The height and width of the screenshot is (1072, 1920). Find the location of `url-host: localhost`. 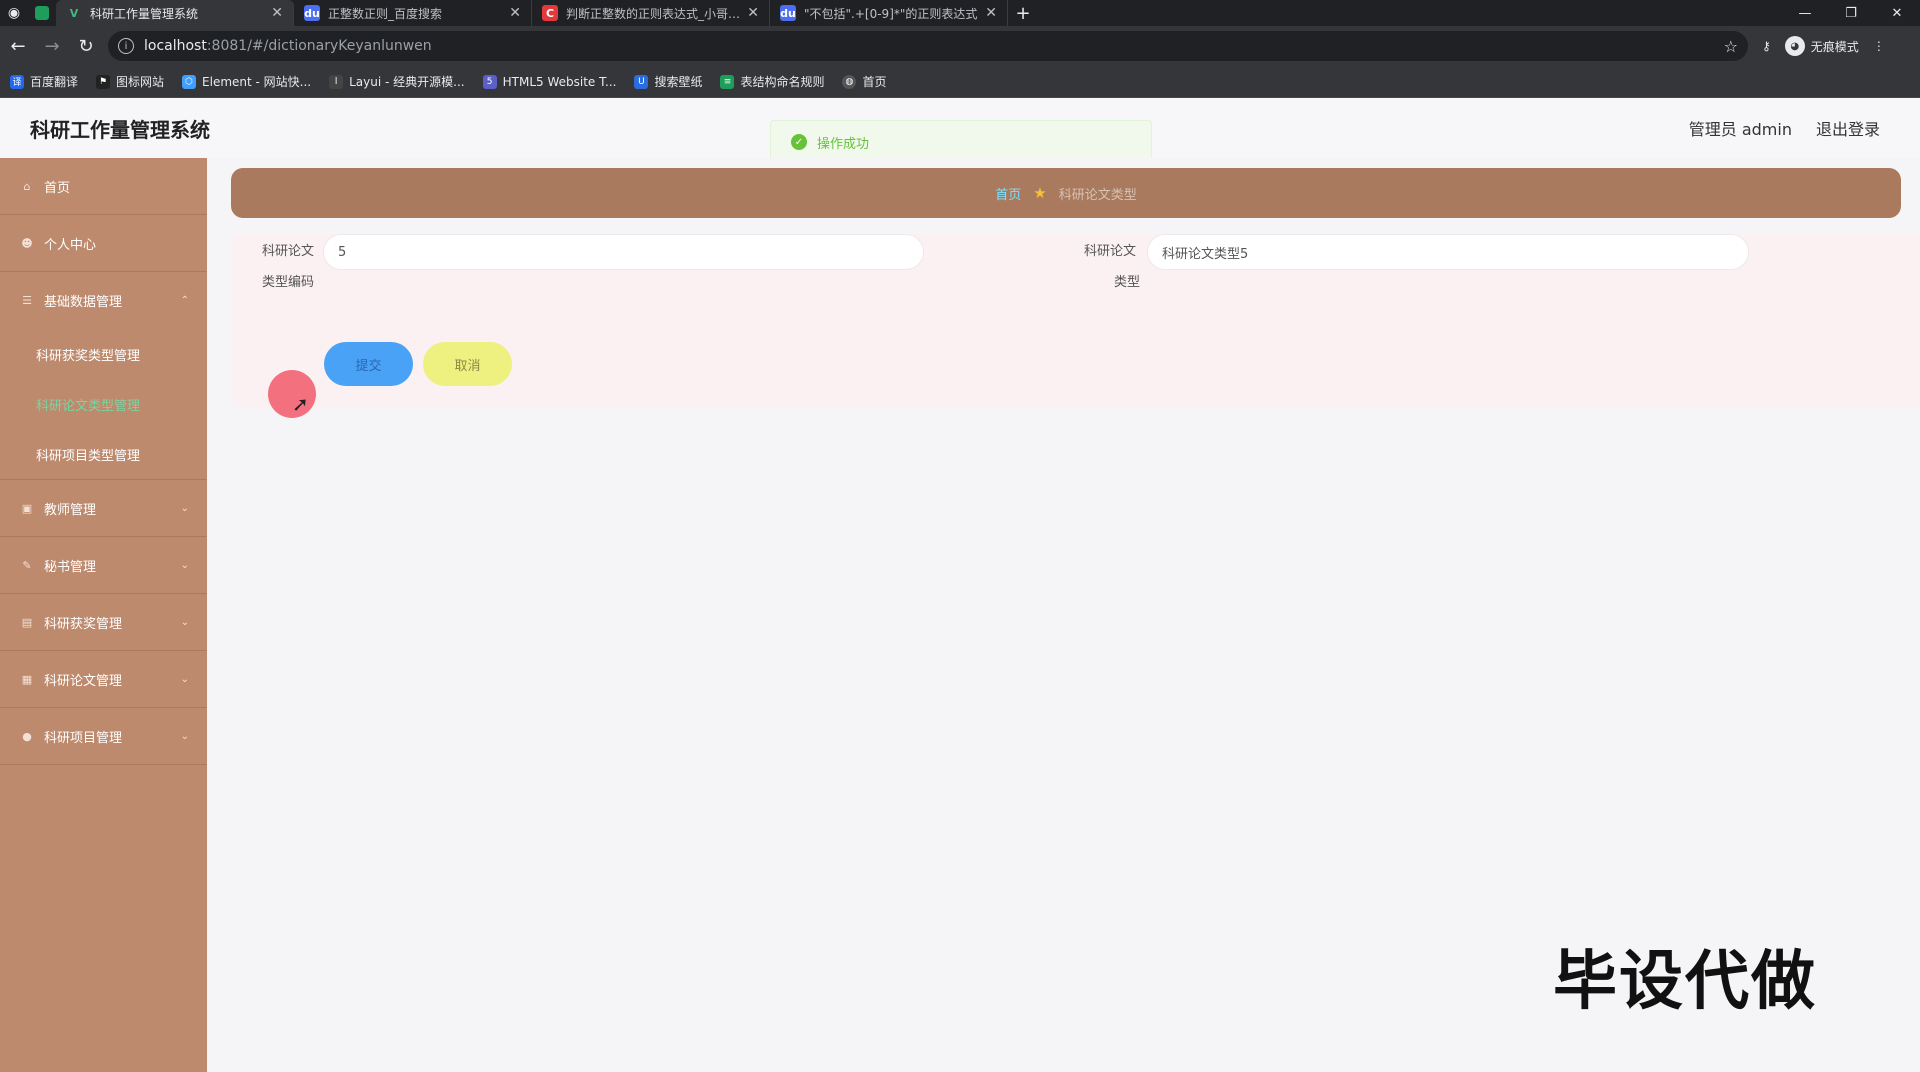

url-host: localhost is located at coordinates (175, 46).